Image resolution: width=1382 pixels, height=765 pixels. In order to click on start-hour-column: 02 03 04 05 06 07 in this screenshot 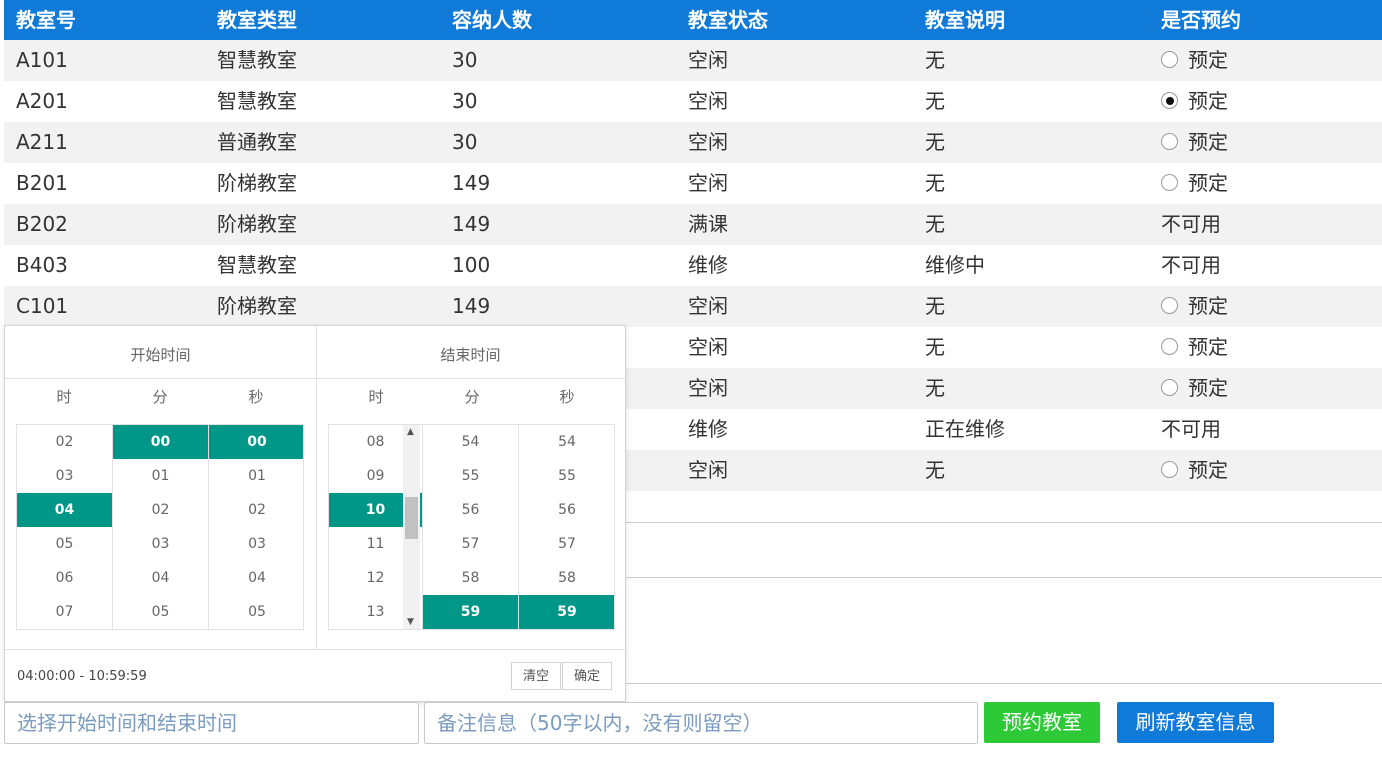, I will do `click(65, 527)`.